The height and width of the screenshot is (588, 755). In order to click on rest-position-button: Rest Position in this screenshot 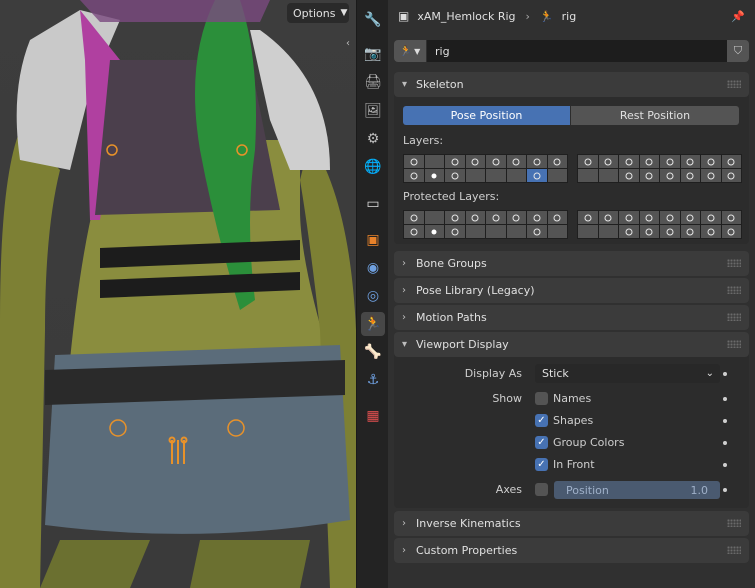, I will do `click(655, 115)`.